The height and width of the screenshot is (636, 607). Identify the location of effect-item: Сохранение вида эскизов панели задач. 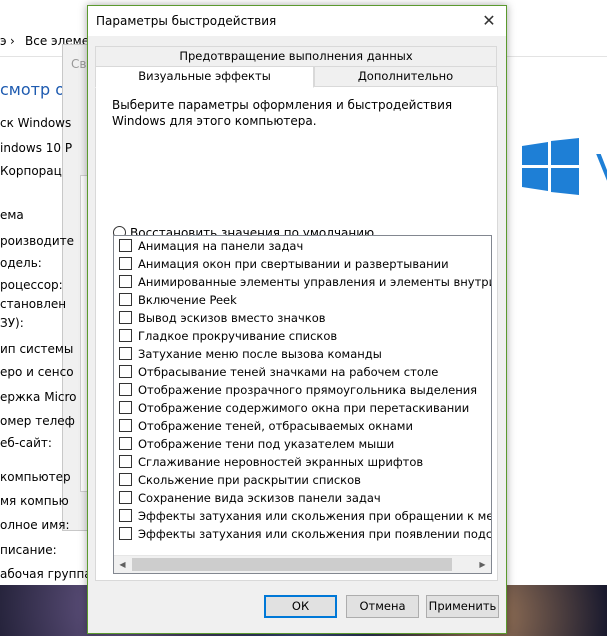
(250, 499).